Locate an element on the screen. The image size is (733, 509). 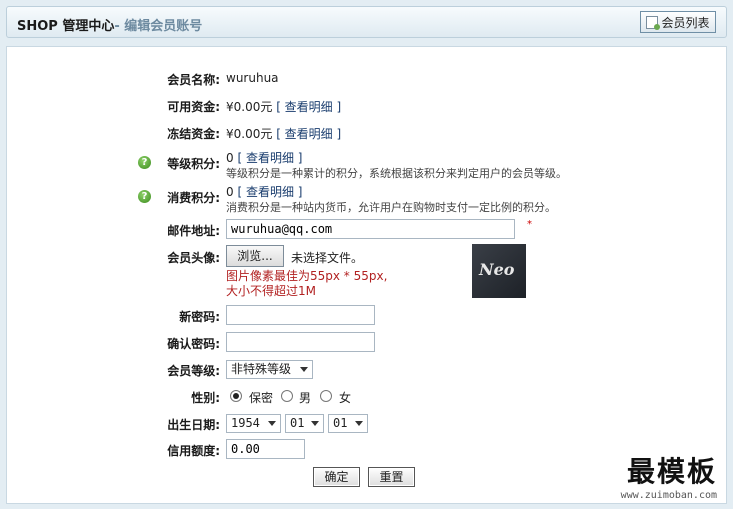
watermark-title: 最模板 is located at coordinates (671, 471).